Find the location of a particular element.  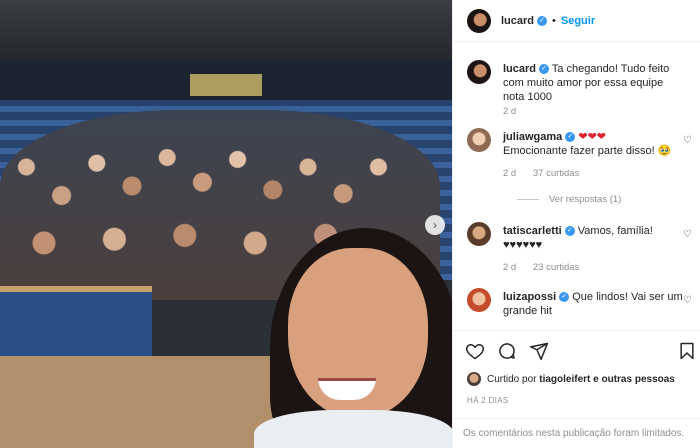

author-username: lucard is located at coordinates (517, 21).